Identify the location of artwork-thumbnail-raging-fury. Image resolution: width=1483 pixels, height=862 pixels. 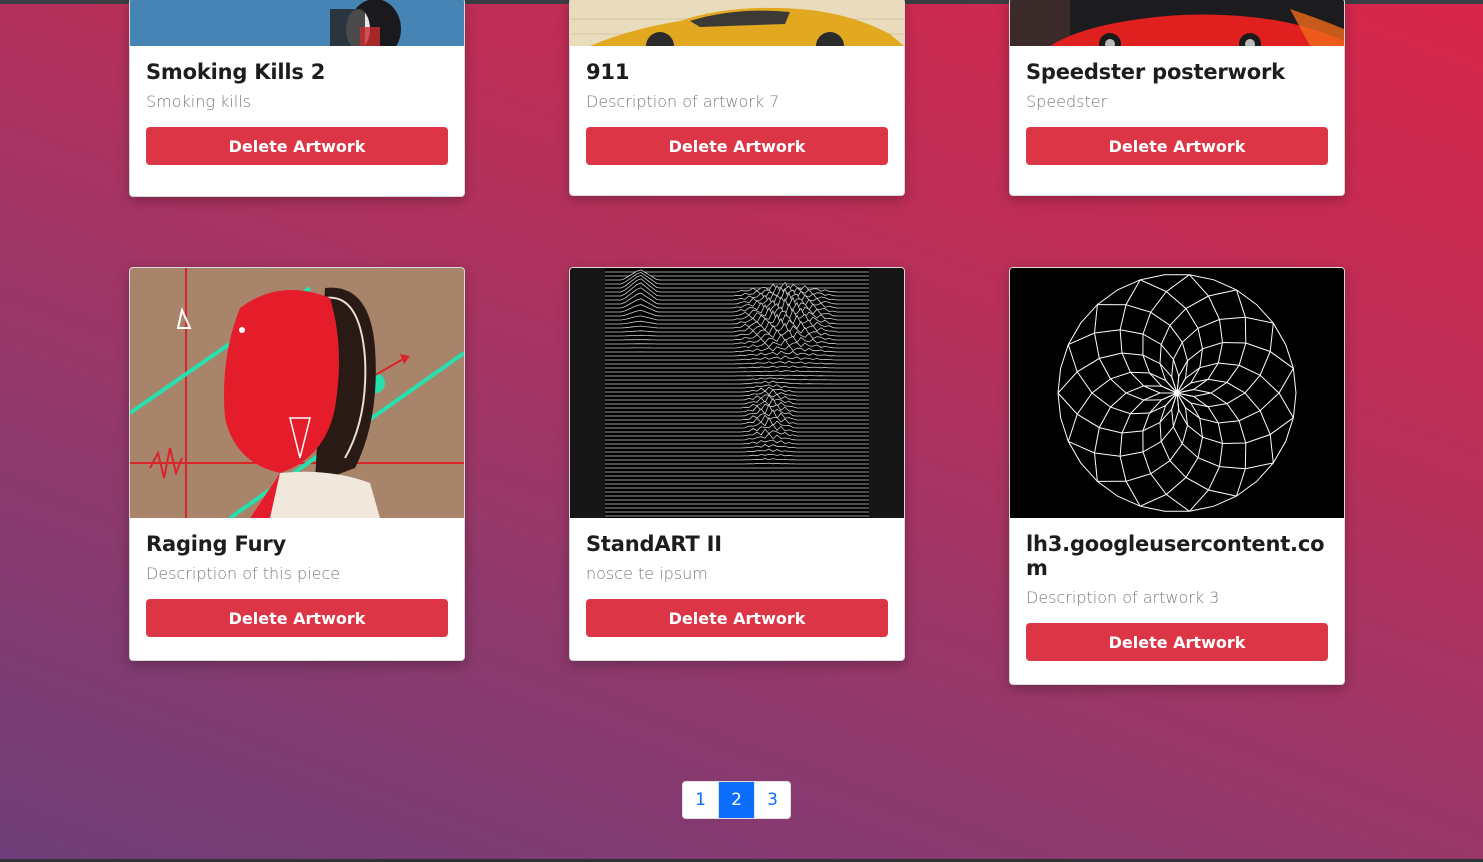
(297, 393).